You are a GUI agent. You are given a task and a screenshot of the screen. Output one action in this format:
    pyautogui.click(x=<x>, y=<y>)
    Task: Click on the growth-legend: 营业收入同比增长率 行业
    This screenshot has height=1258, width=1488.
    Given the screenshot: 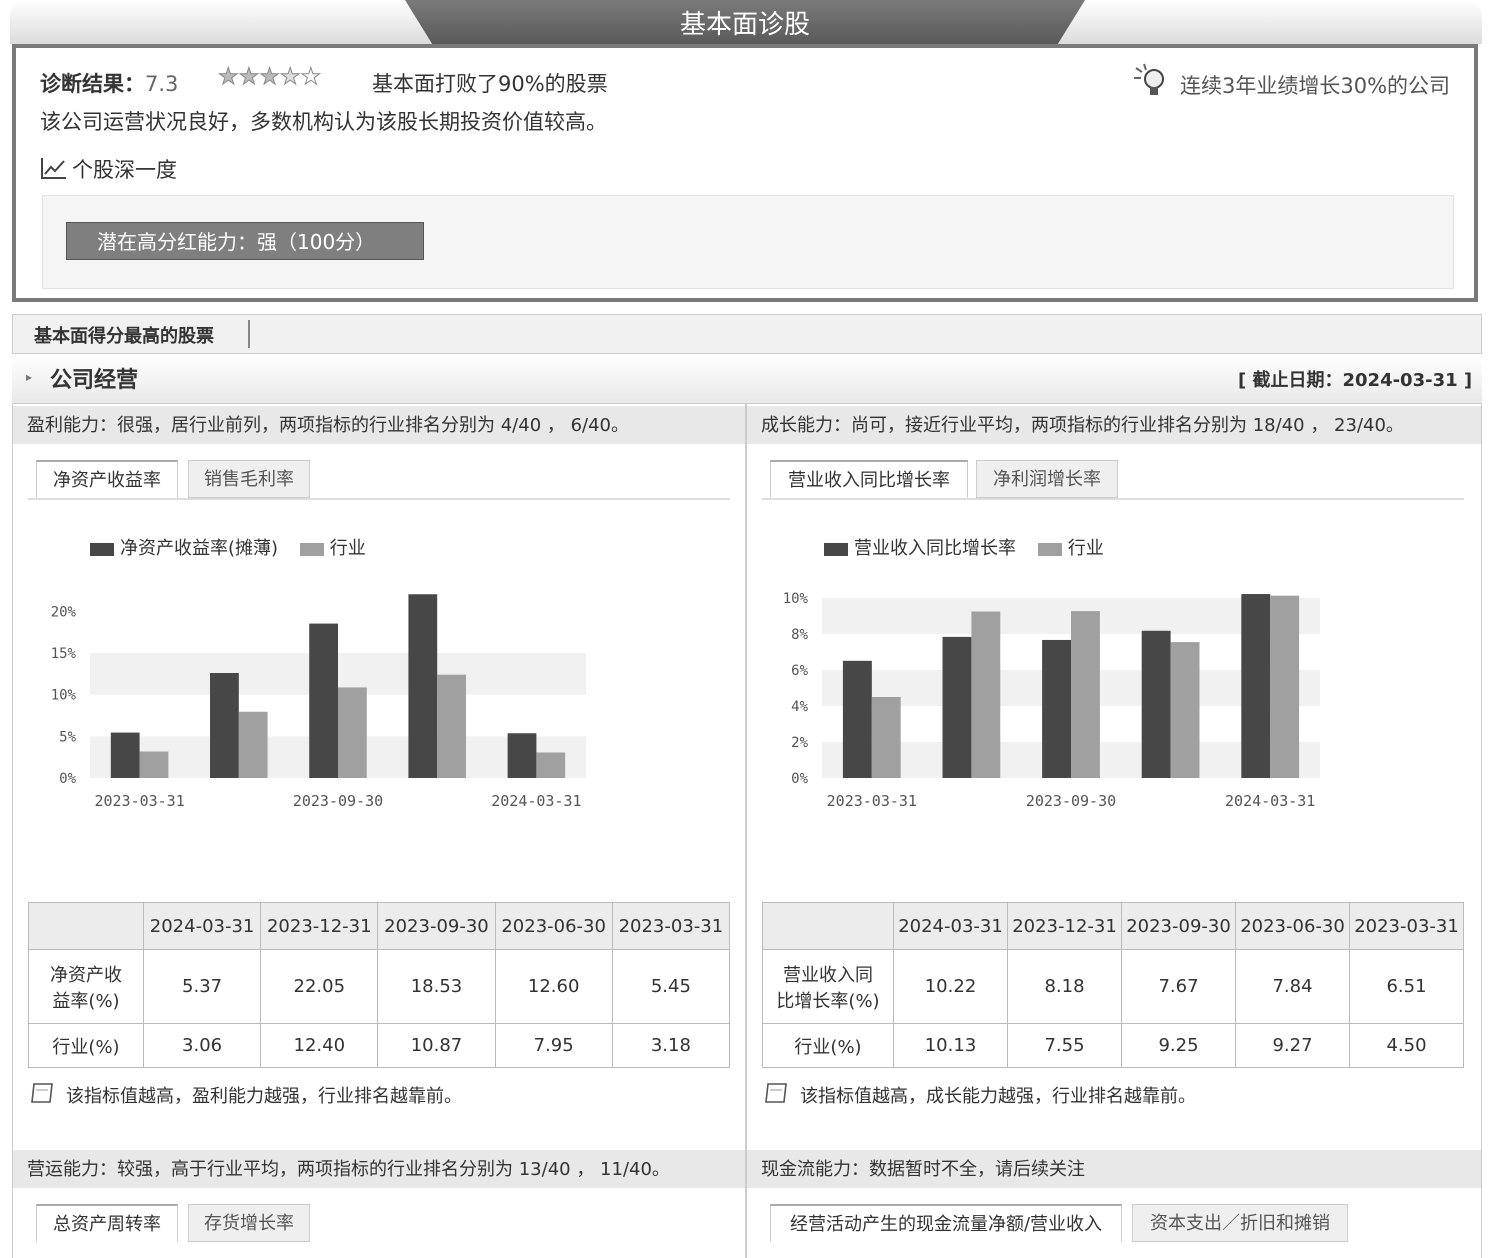 What is the action you would take?
    pyautogui.click(x=964, y=547)
    